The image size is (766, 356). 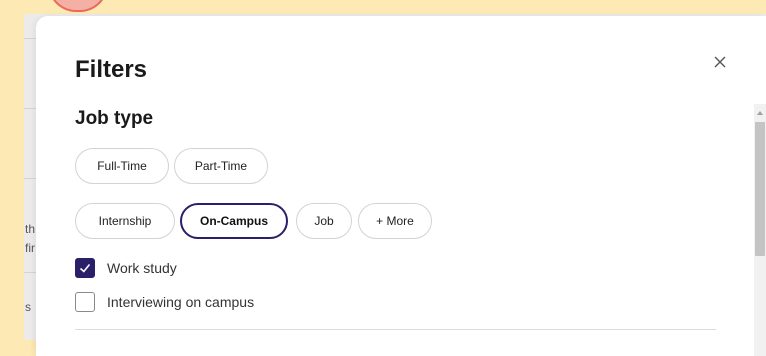 I want to click on job-type-internship: Internship, so click(x=125, y=221).